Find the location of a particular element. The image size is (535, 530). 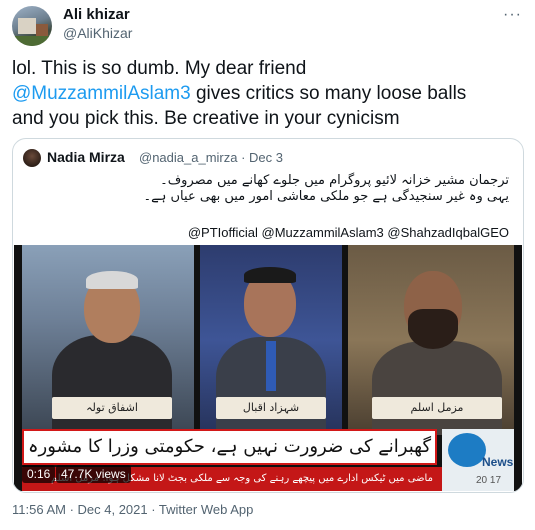

channel-logo: News 20 17 is located at coordinates (478, 460).